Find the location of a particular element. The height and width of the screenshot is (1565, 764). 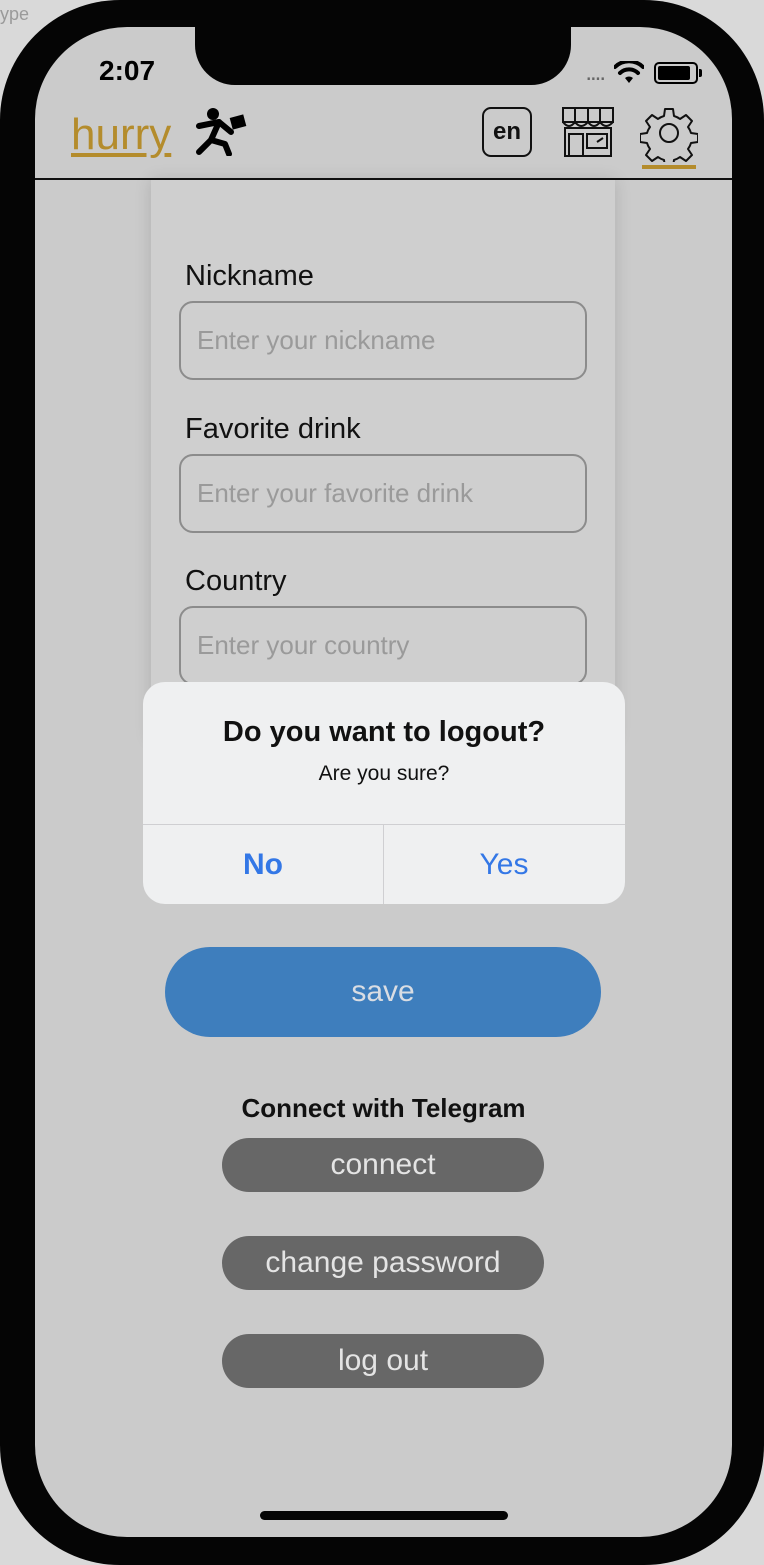

dialog-title: Do you want to logout? is located at coordinates (384, 732).